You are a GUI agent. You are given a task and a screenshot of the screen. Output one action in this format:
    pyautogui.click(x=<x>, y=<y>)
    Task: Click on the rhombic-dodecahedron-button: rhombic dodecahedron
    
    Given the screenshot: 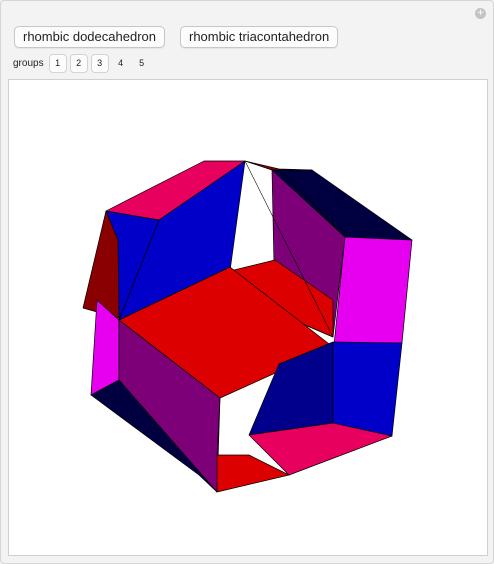 What is the action you would take?
    pyautogui.click(x=89, y=37)
    